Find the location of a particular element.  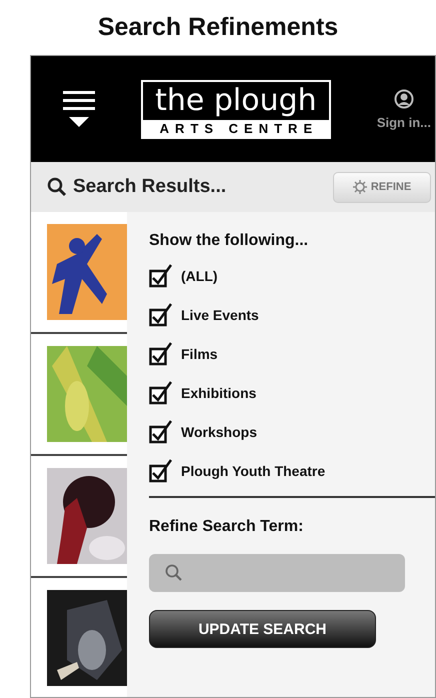

term-label: Refine Search Term: is located at coordinates (226, 527).